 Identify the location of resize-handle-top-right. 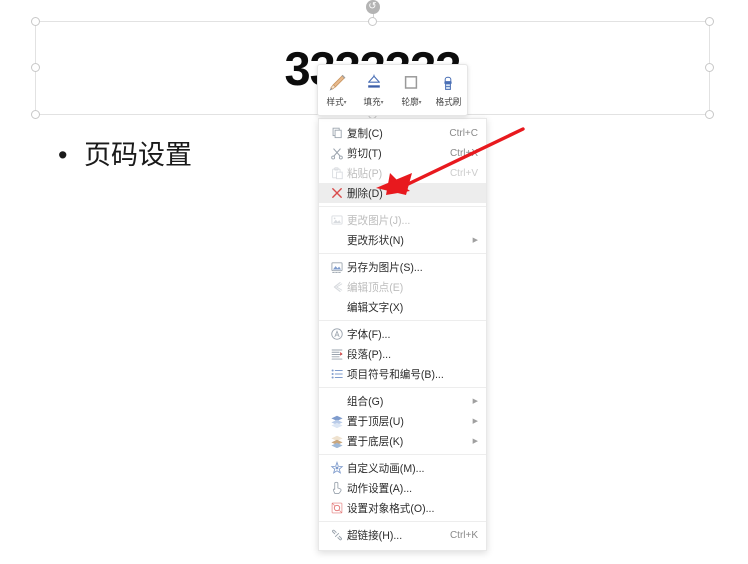
(709, 21).